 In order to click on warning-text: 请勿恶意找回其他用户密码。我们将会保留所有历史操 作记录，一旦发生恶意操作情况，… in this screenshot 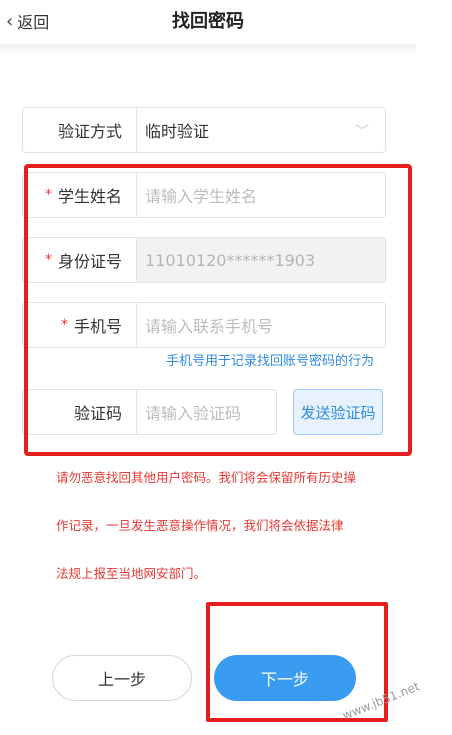, I will do `click(226, 540)`.